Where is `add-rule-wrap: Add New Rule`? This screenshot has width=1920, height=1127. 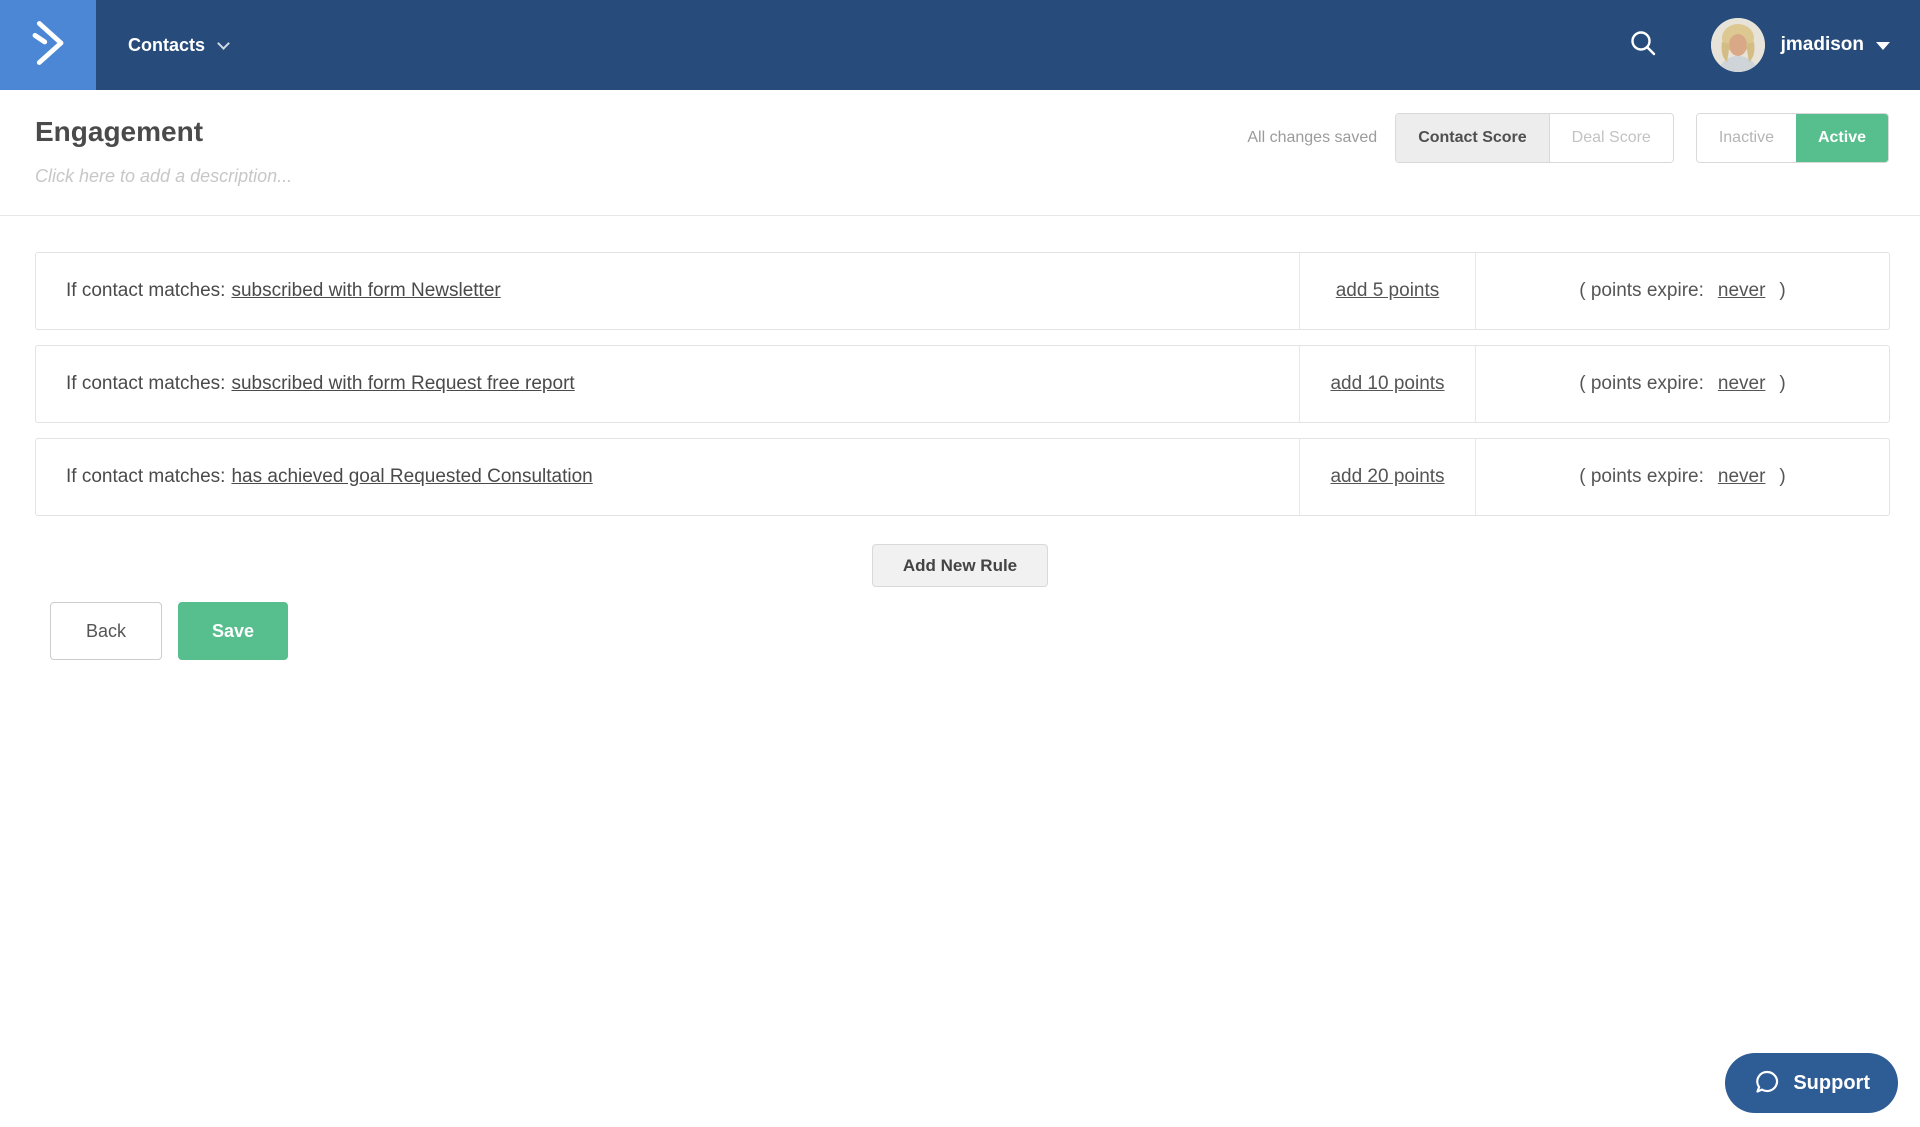 add-rule-wrap: Add New Rule is located at coordinates (960, 565).